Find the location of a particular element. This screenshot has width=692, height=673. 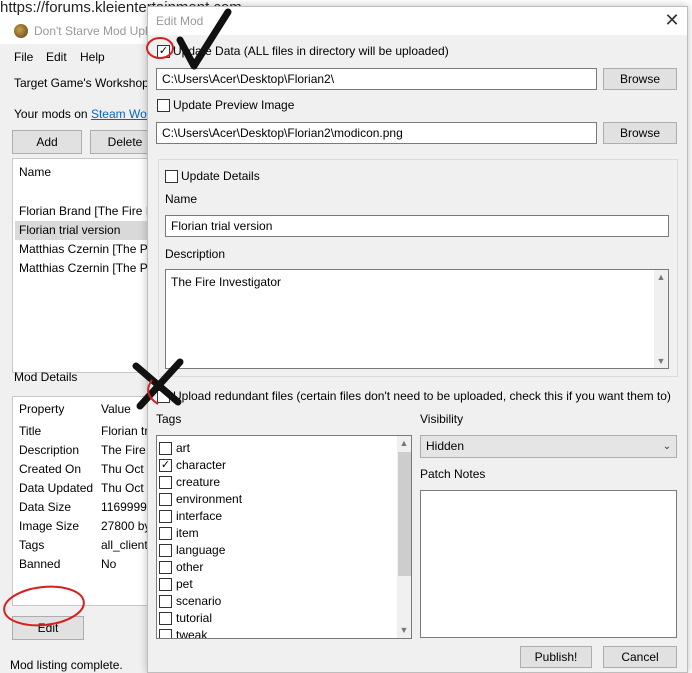

details-property: Data Size is located at coordinates (45, 507).